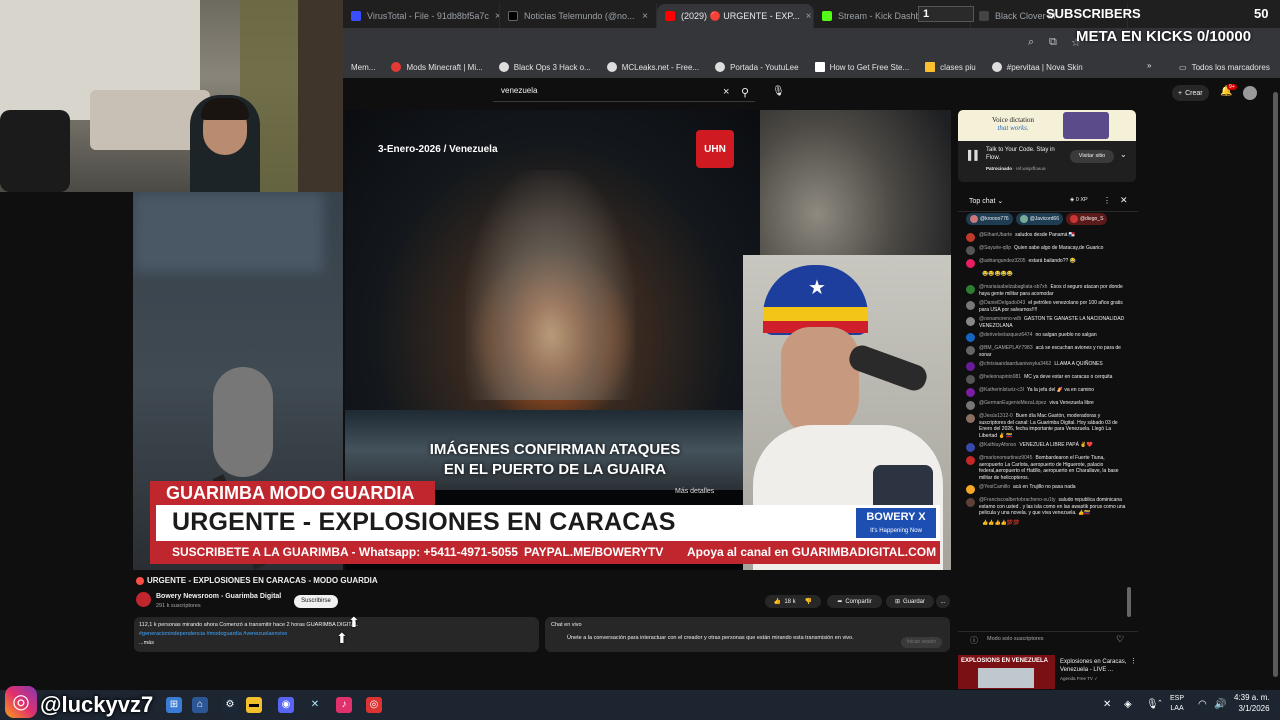  What do you see at coordinates (230, 705) in the screenshot?
I see `steam-icon: ⚙` at bounding box center [230, 705].